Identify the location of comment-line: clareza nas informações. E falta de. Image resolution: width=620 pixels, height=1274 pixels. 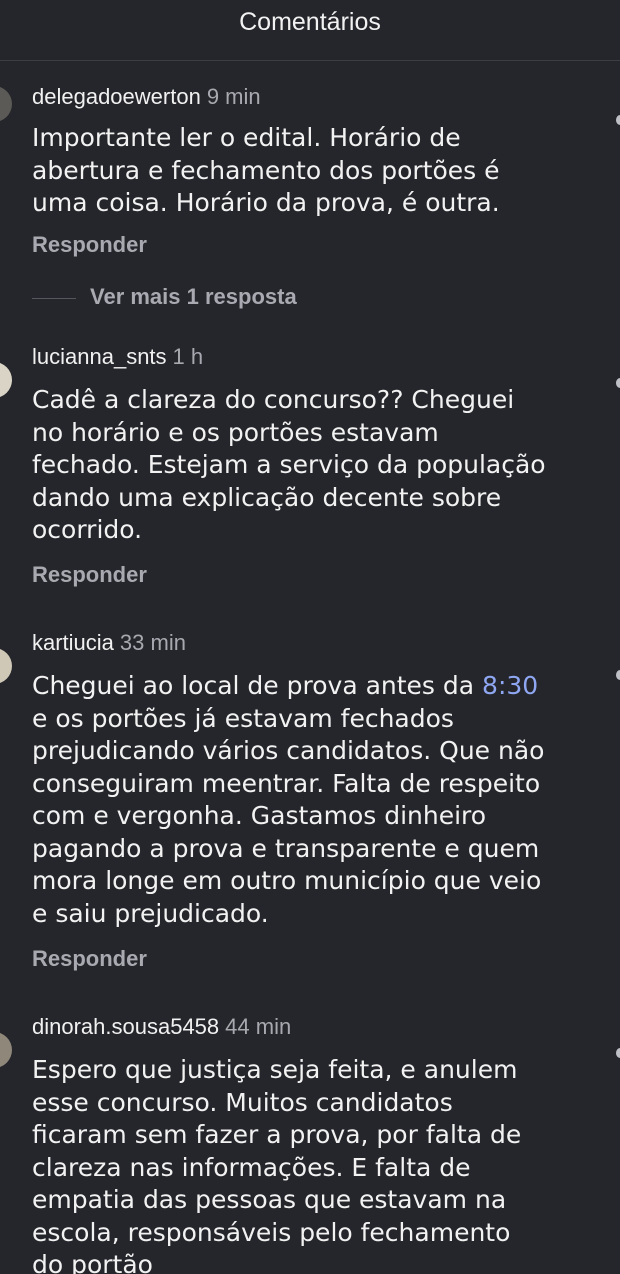
(251, 1167).